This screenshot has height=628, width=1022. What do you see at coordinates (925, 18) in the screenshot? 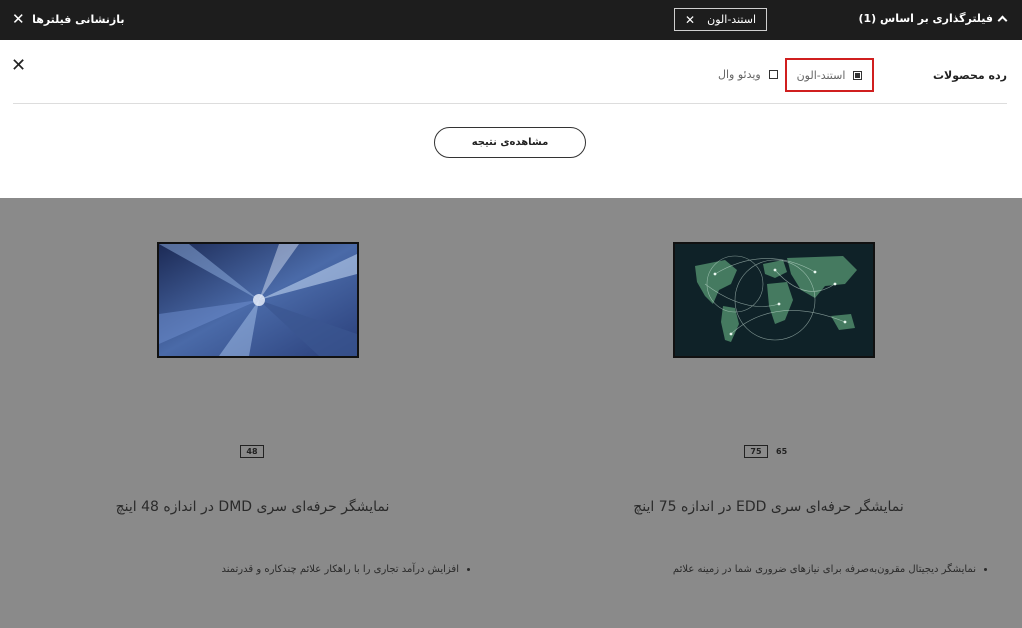
I see `filter-by-label: فیلترگذاری بر اساس (1)` at bounding box center [925, 18].